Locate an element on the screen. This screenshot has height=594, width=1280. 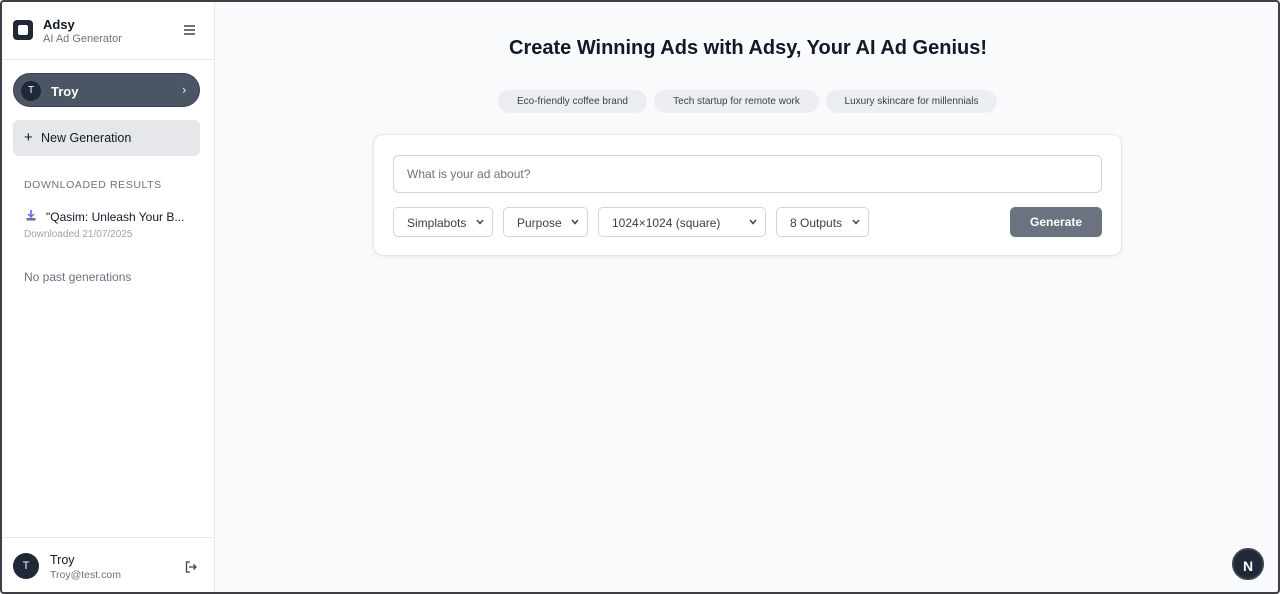
title-brand: Adsy is located at coordinates (772, 48).